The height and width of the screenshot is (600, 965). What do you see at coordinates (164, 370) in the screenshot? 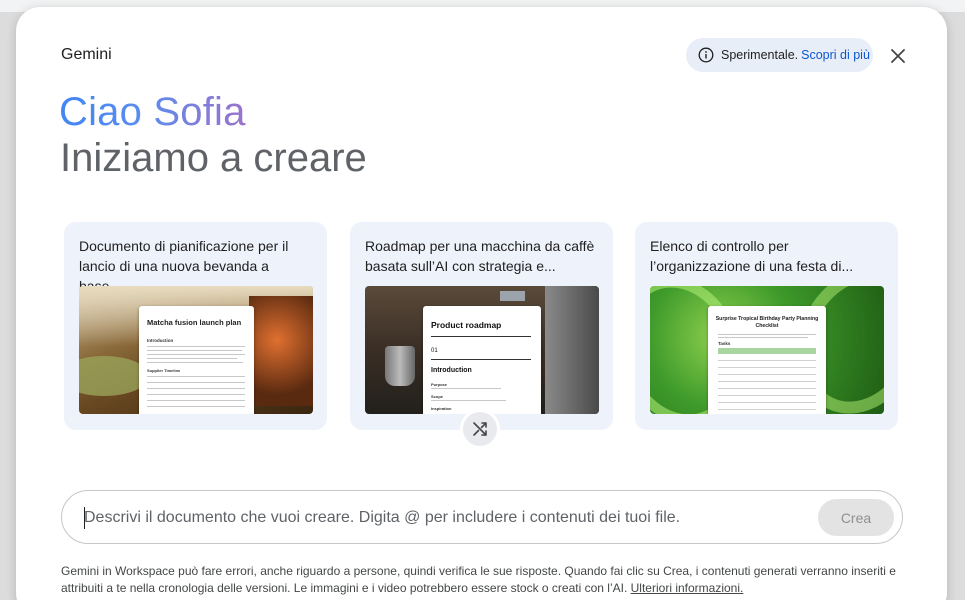
I see `doc-preview-section: Supplier Timeline` at bounding box center [164, 370].